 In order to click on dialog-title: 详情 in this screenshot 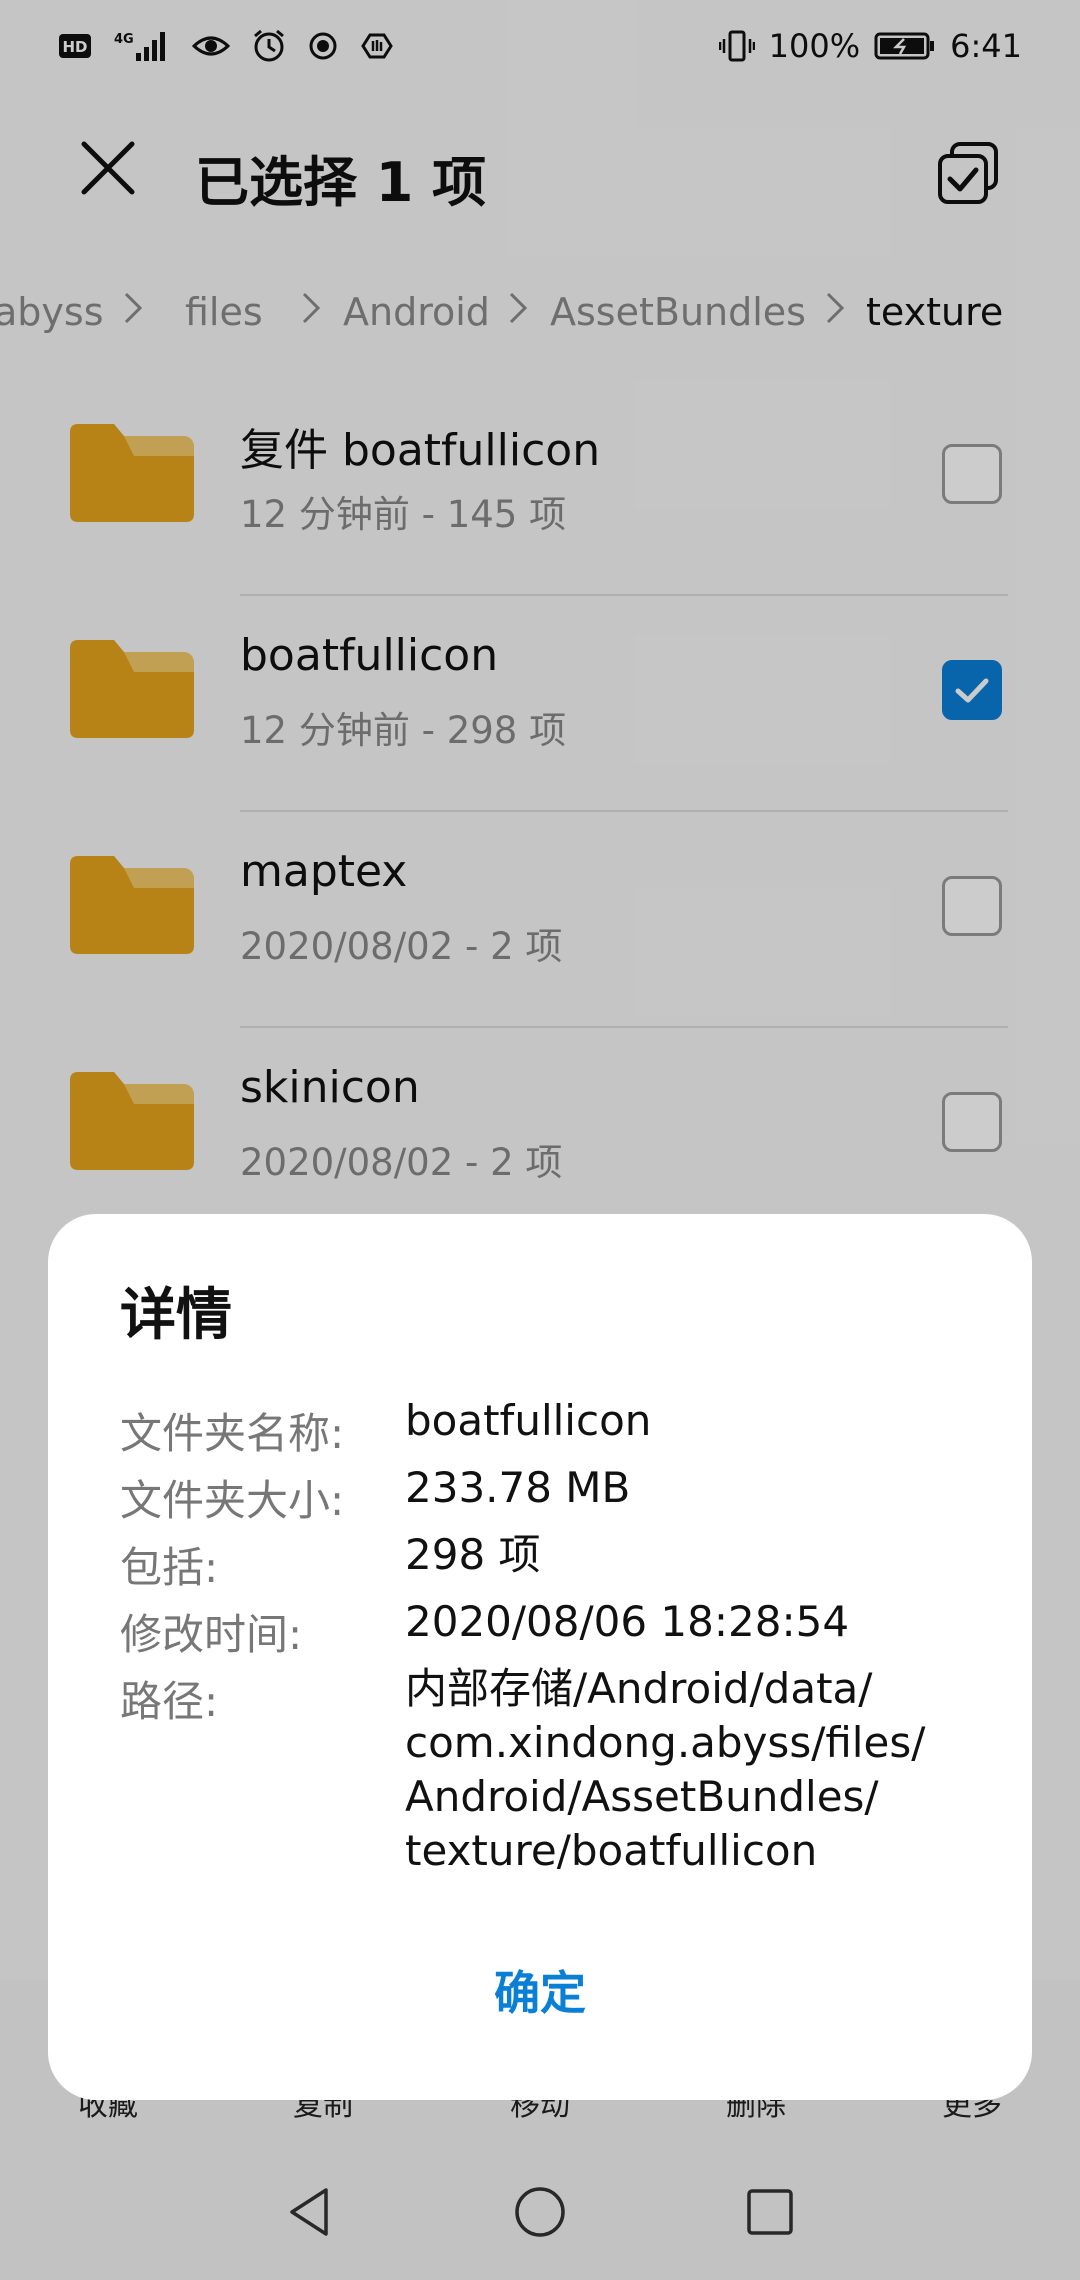, I will do `click(176, 1315)`.